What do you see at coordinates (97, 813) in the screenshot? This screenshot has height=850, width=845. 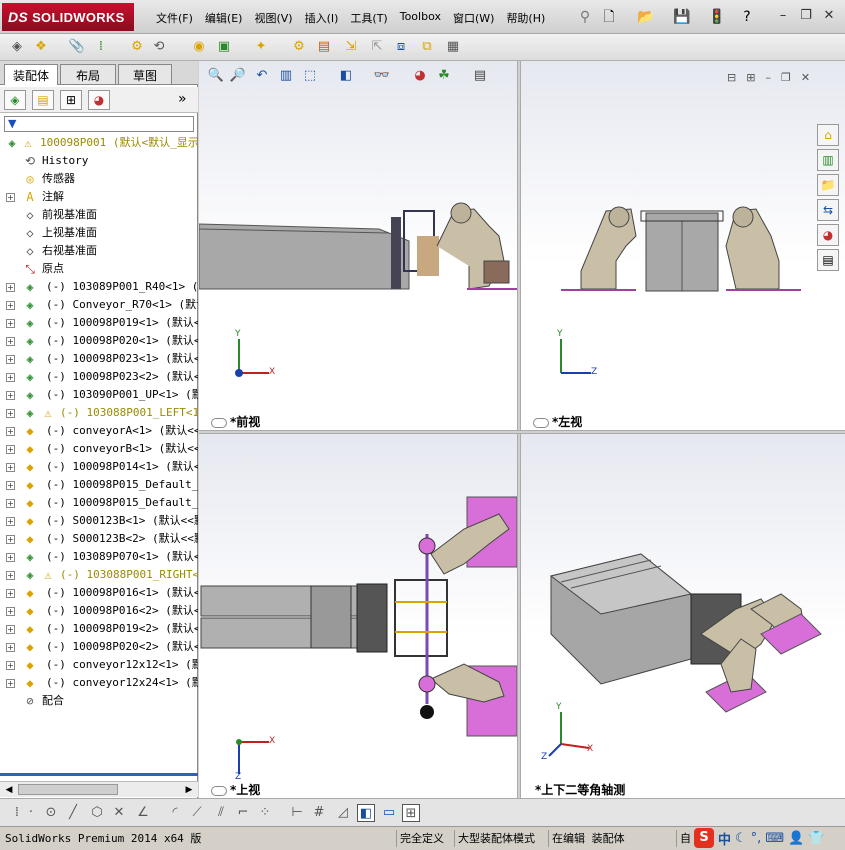 I see `polygon-icon: ⬡` at bounding box center [97, 813].